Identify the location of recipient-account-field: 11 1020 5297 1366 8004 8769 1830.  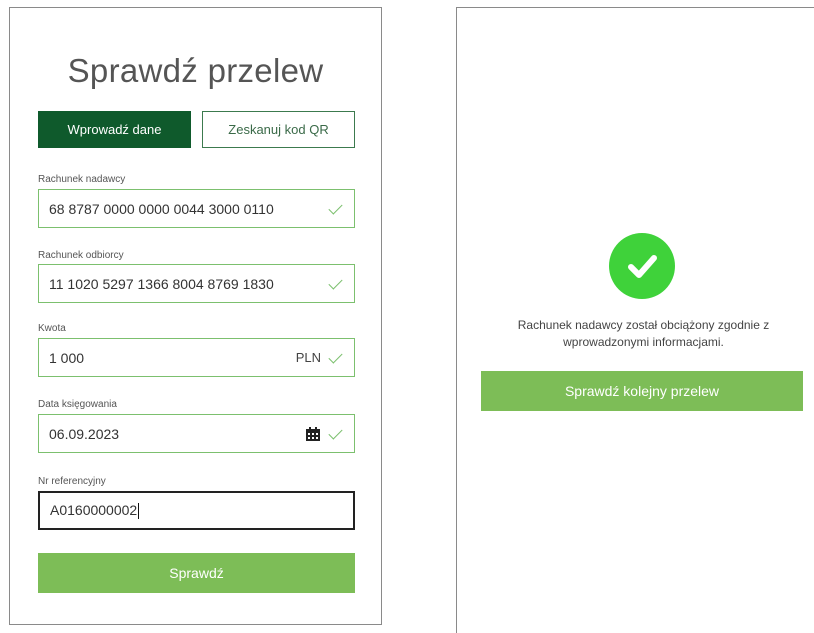
(196, 283).